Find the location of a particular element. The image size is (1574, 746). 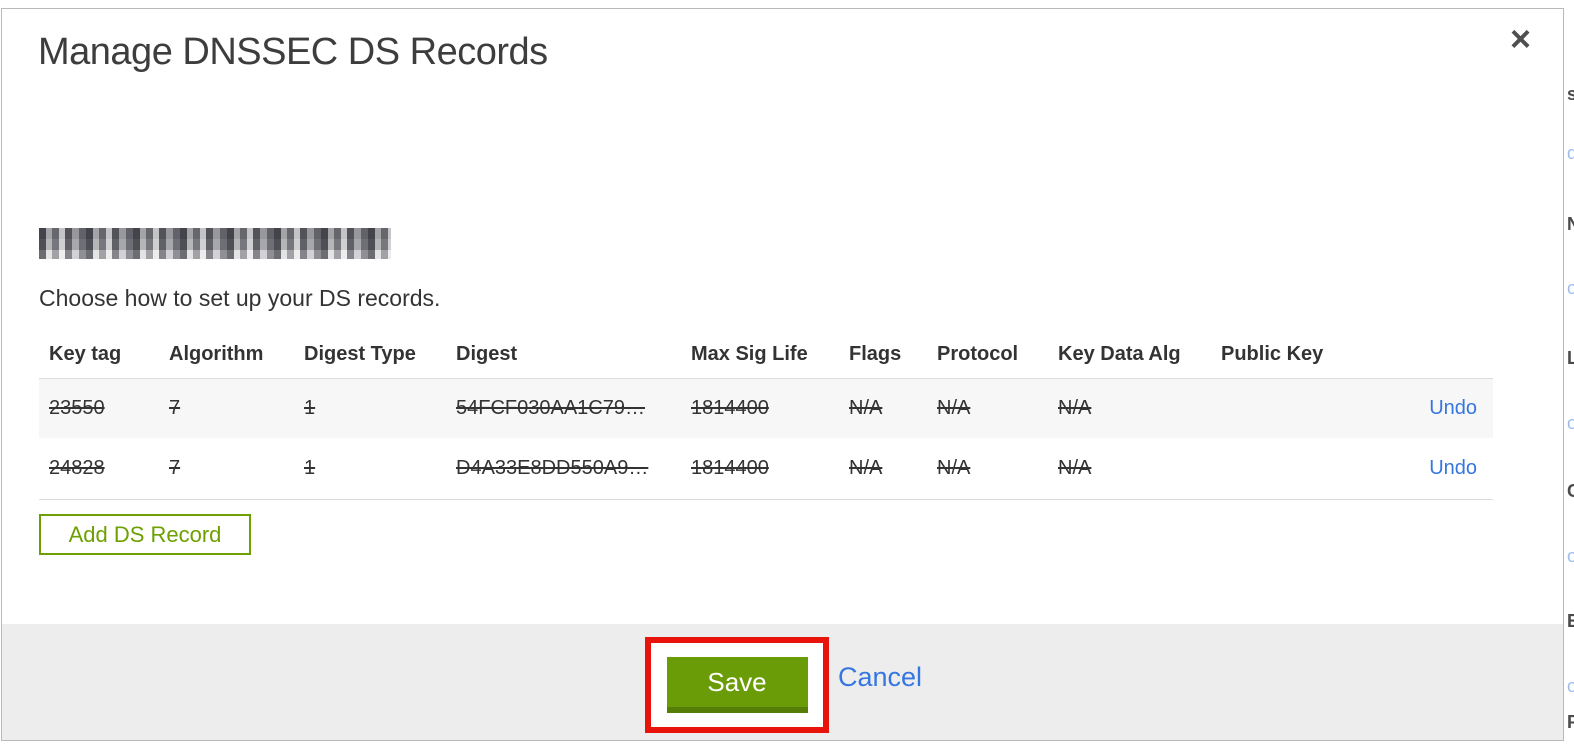

column-header-key-data-alg: Key Data Alg is located at coordinates (1119, 354).